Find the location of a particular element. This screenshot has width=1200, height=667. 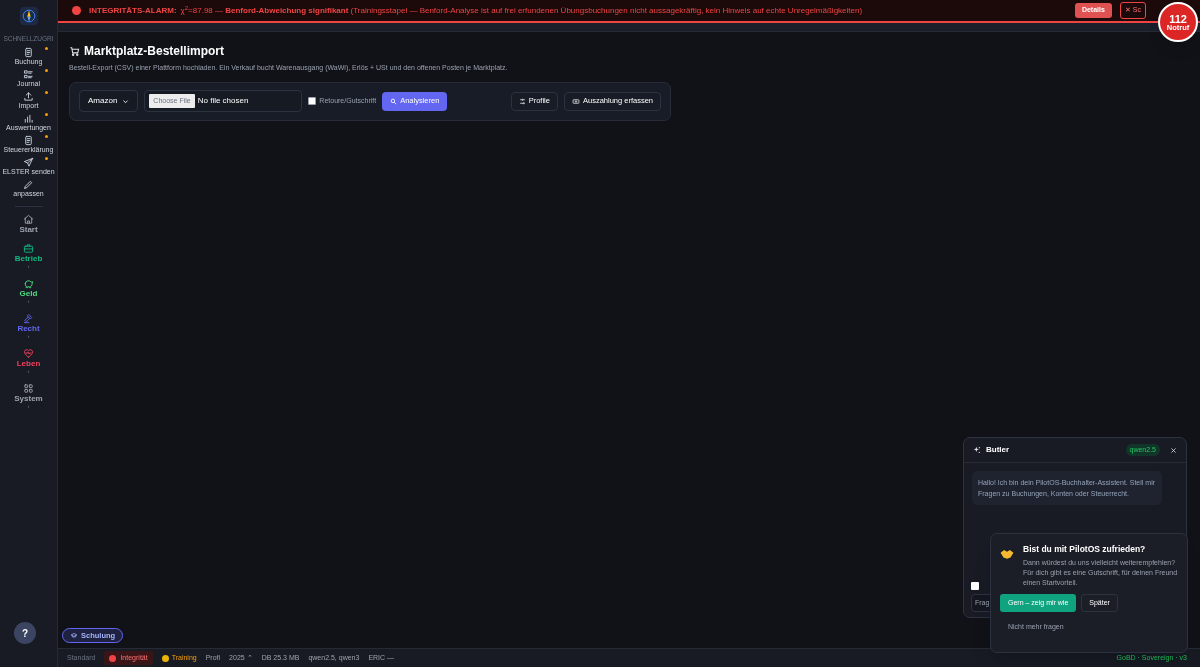

cart-icon is located at coordinates (74, 51).